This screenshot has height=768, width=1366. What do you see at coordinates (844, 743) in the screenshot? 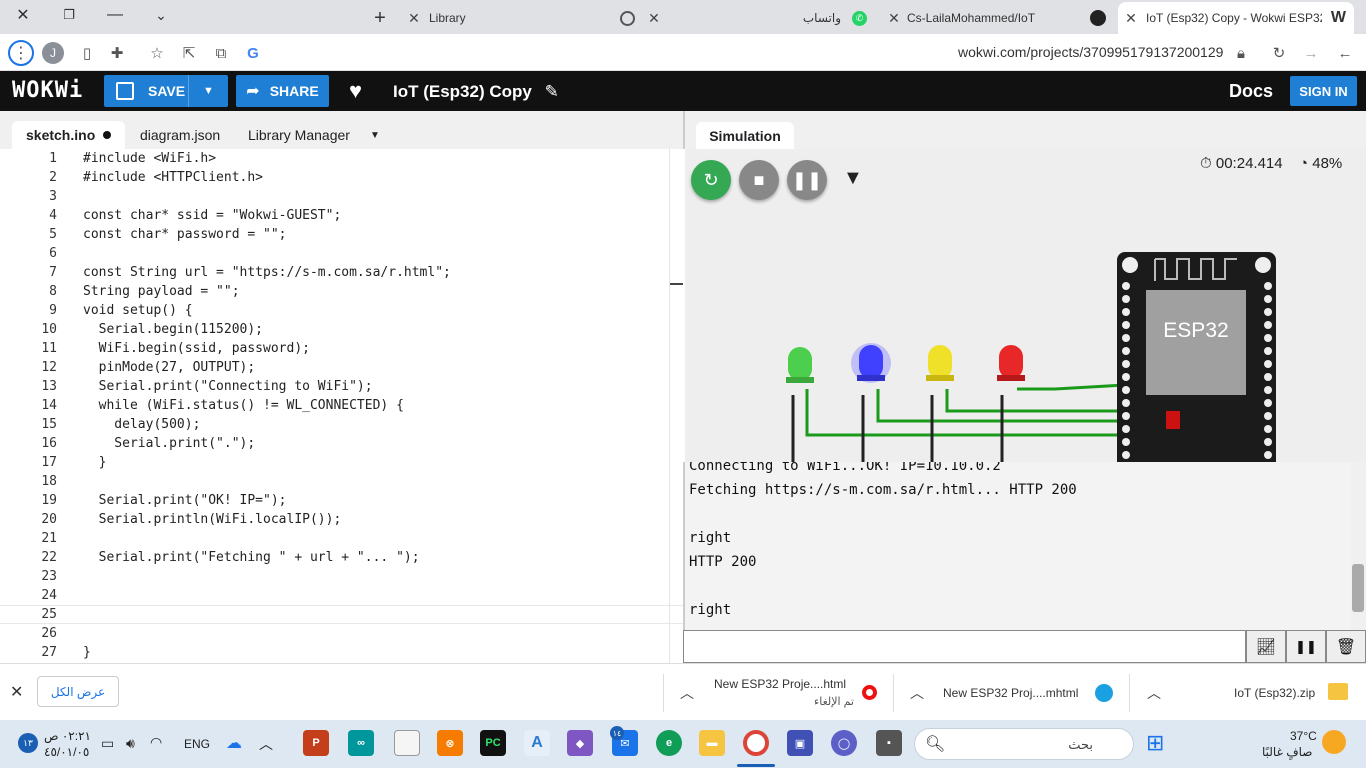
I see `teams-chat-icon: ◯` at bounding box center [844, 743].